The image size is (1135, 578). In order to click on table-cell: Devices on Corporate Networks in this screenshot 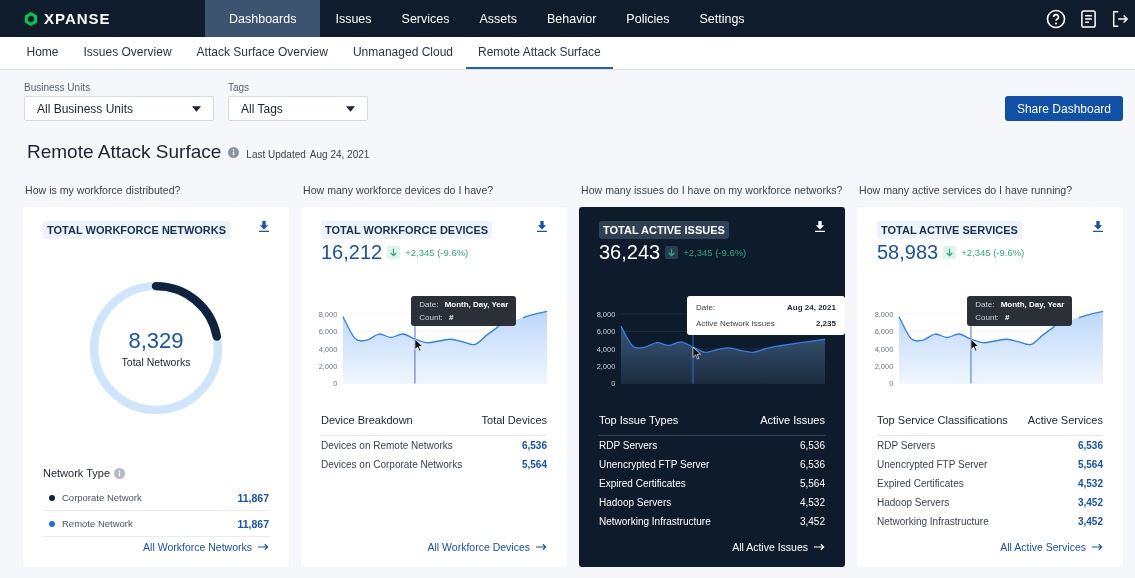, I will do `click(392, 464)`.